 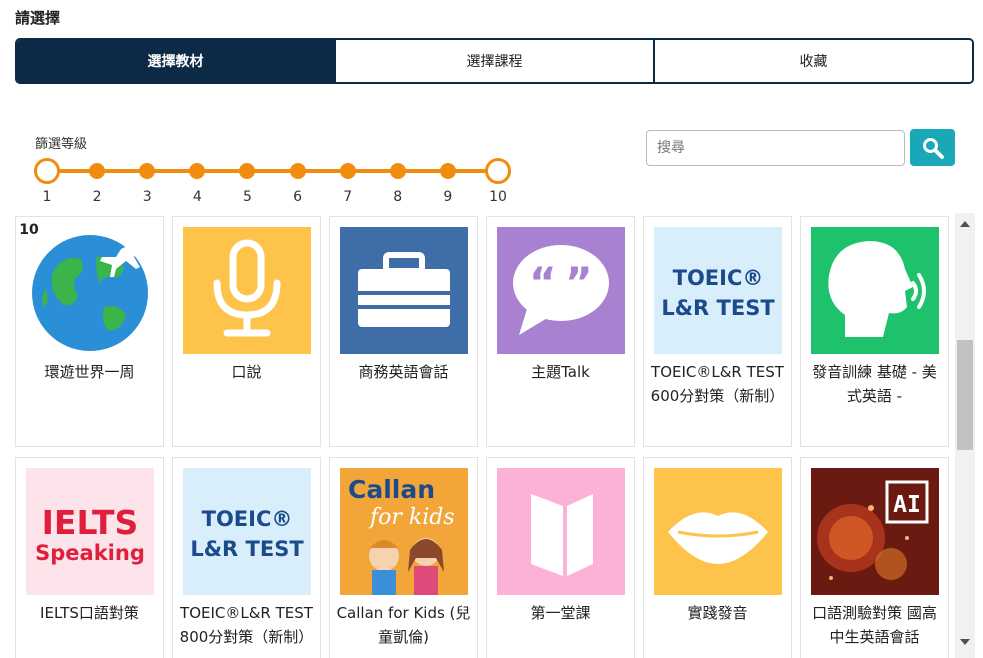 What do you see at coordinates (561, 290) in the screenshot?
I see `speech-bubble-quotes-icon: “ ”` at bounding box center [561, 290].